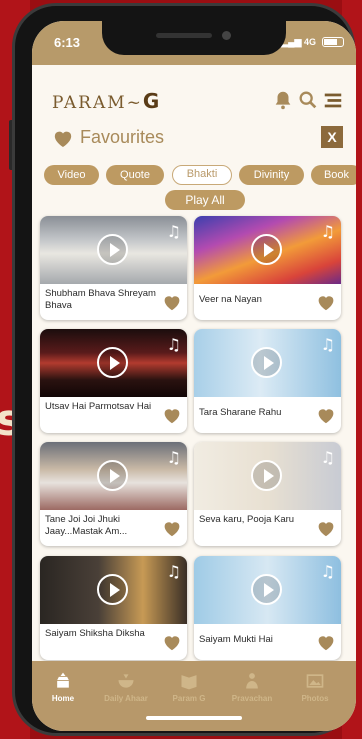 Image resolution: width=362 pixels, height=739 pixels. I want to click on menu-icon, so click(333, 100).